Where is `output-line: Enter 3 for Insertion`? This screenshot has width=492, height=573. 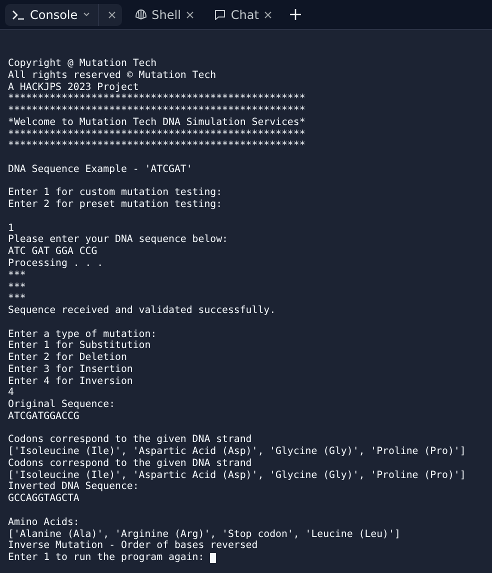 output-line: Enter 3 for Insertion is located at coordinates (70, 370).